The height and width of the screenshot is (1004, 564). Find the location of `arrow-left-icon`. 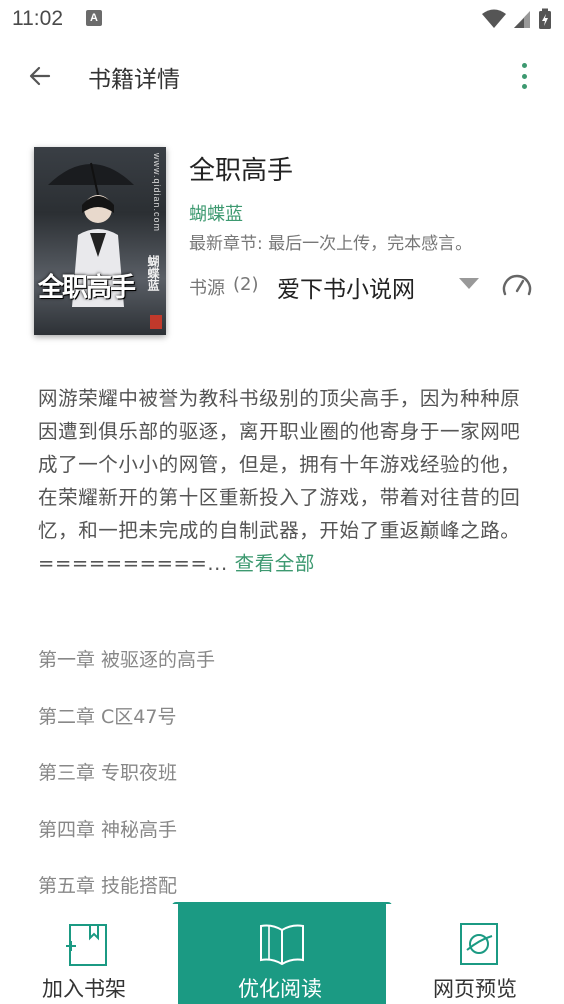

arrow-left-icon is located at coordinates (40, 76).